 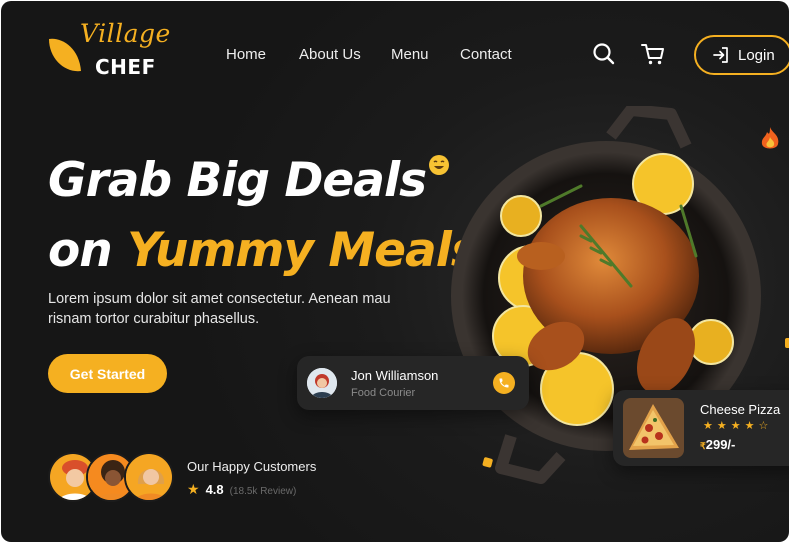 I want to click on dish-price: ₹299/-, so click(x=717, y=444).